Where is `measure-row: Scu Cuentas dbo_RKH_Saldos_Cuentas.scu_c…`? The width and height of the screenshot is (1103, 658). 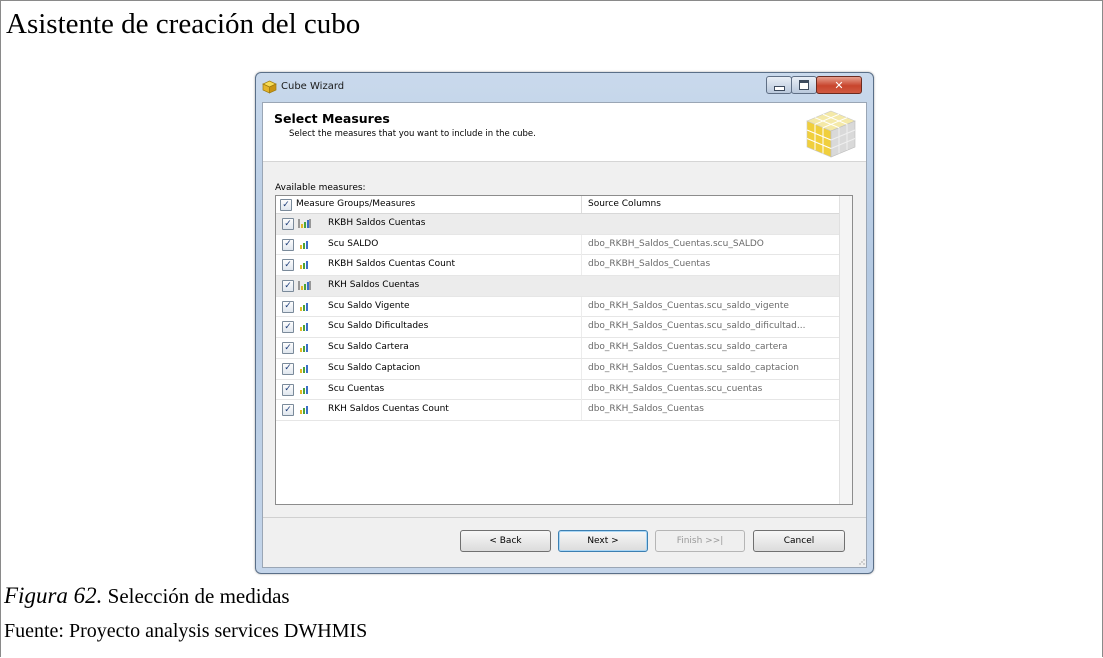
measure-row: Scu Cuentas dbo_RKH_Saldos_Cuentas.scu_c… is located at coordinates (557, 390).